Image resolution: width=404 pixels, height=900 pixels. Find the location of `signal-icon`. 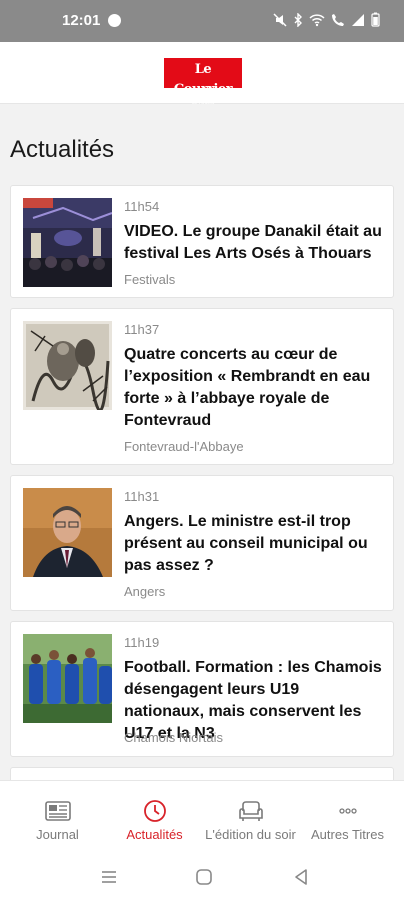

signal-icon is located at coordinates (358, 19).